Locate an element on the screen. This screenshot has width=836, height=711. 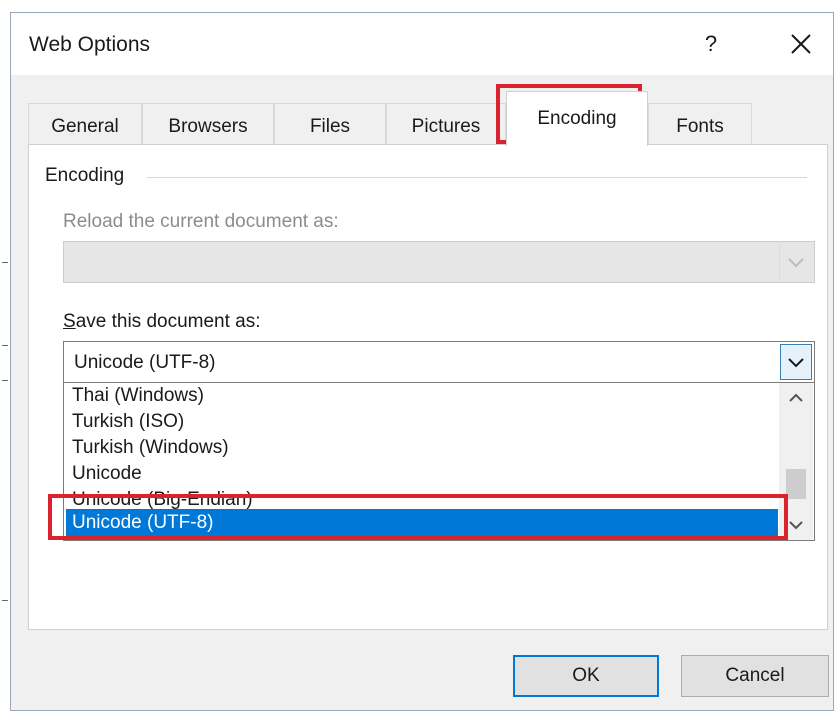
close-icon is located at coordinates (801, 44).